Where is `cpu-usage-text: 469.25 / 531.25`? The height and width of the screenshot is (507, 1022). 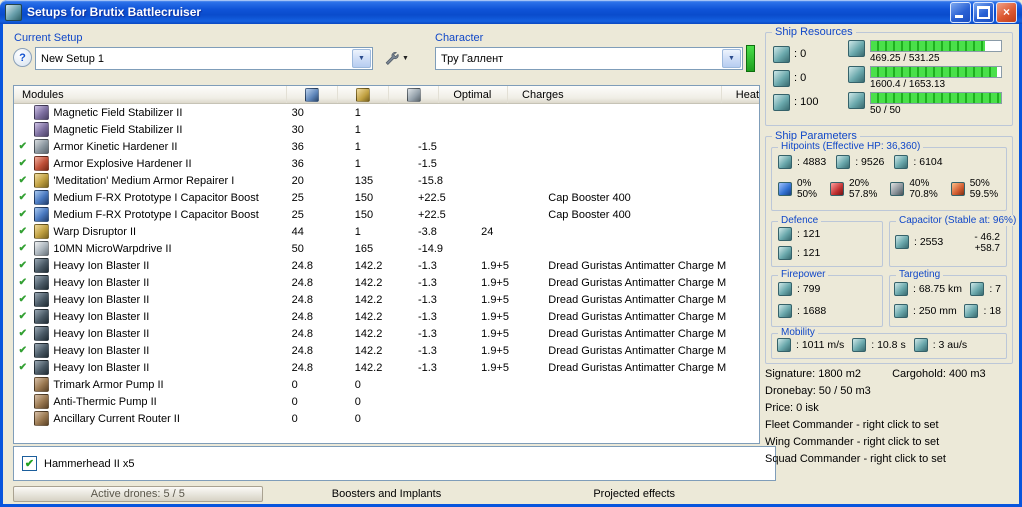
cpu-usage-text: 469.25 / 531.25 is located at coordinates (905, 58).